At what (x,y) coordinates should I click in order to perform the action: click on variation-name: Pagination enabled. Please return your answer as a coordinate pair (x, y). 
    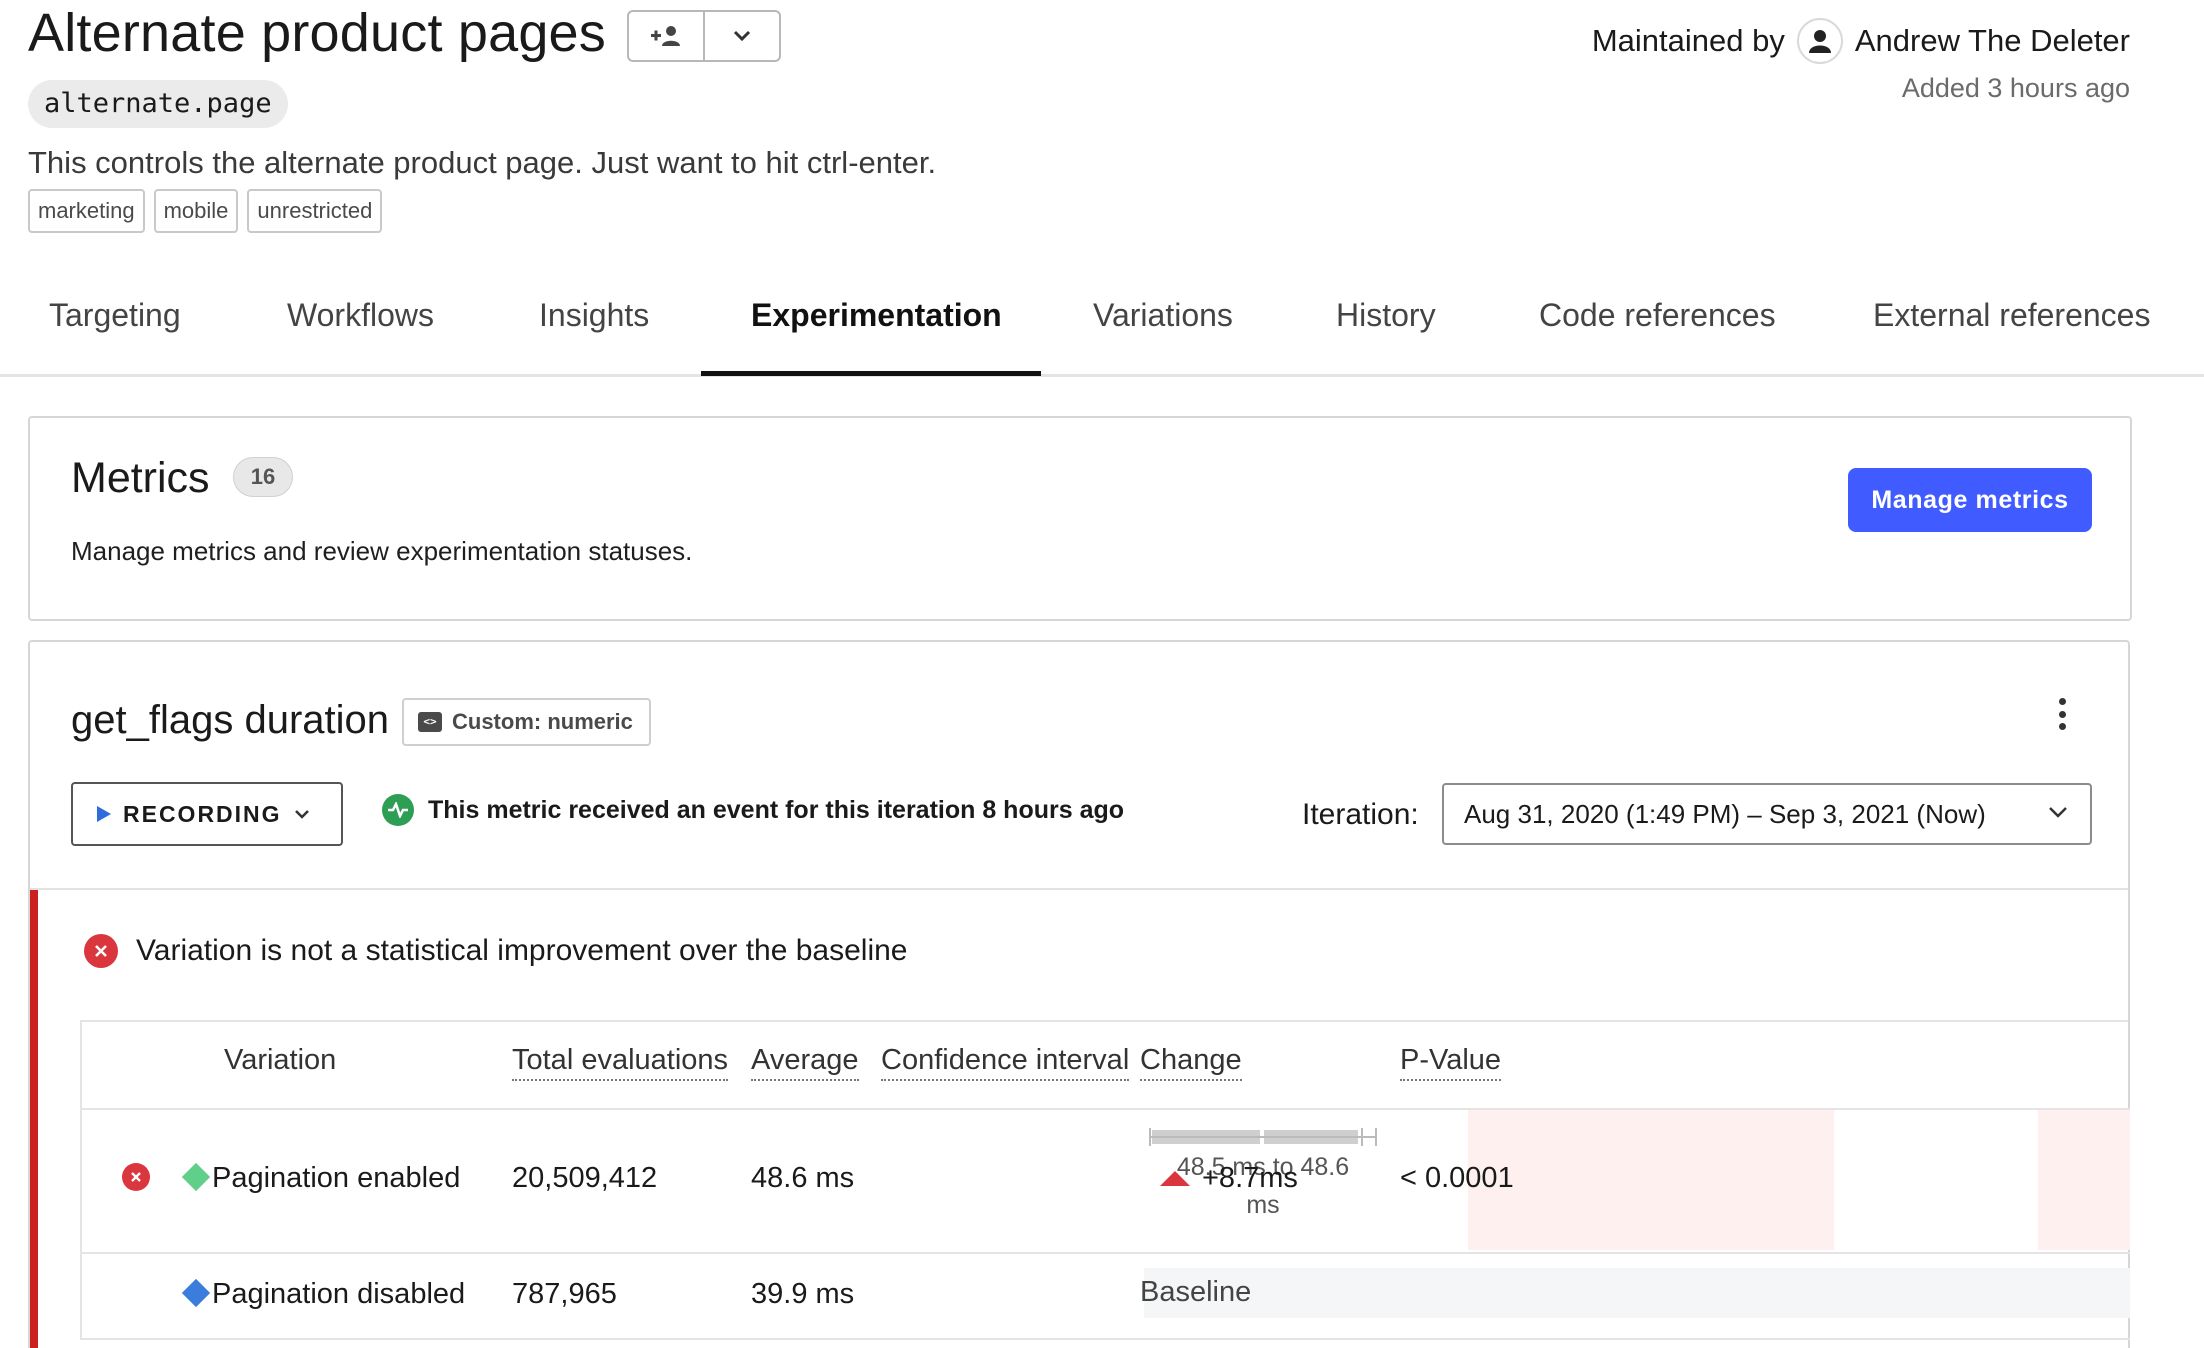
    Looking at the image, I should click on (336, 1178).